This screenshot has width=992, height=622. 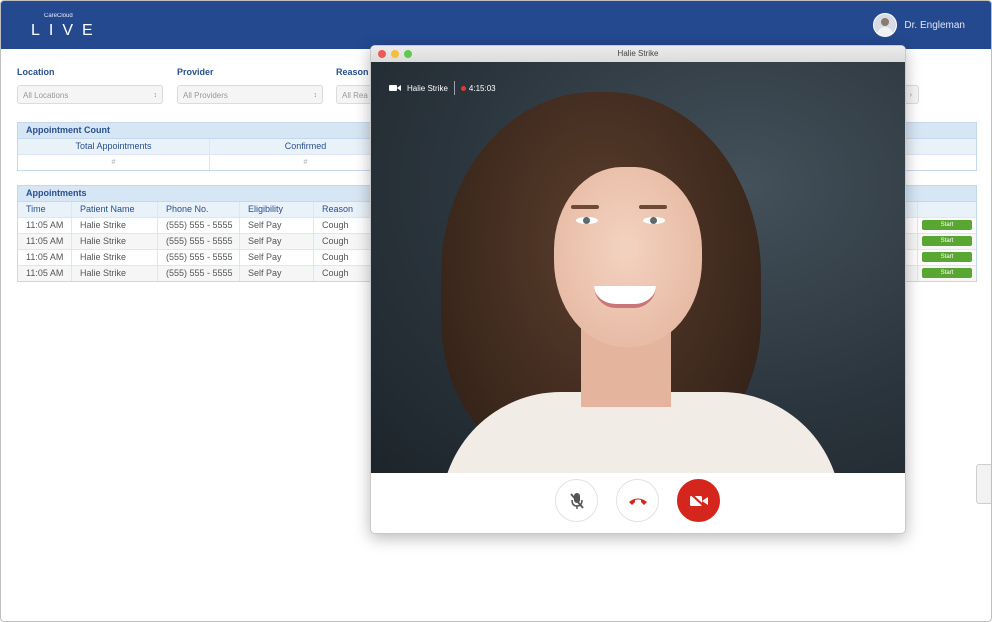 What do you see at coordinates (910, 95) in the screenshot?
I see `chevron-right-icon: ›` at bounding box center [910, 95].